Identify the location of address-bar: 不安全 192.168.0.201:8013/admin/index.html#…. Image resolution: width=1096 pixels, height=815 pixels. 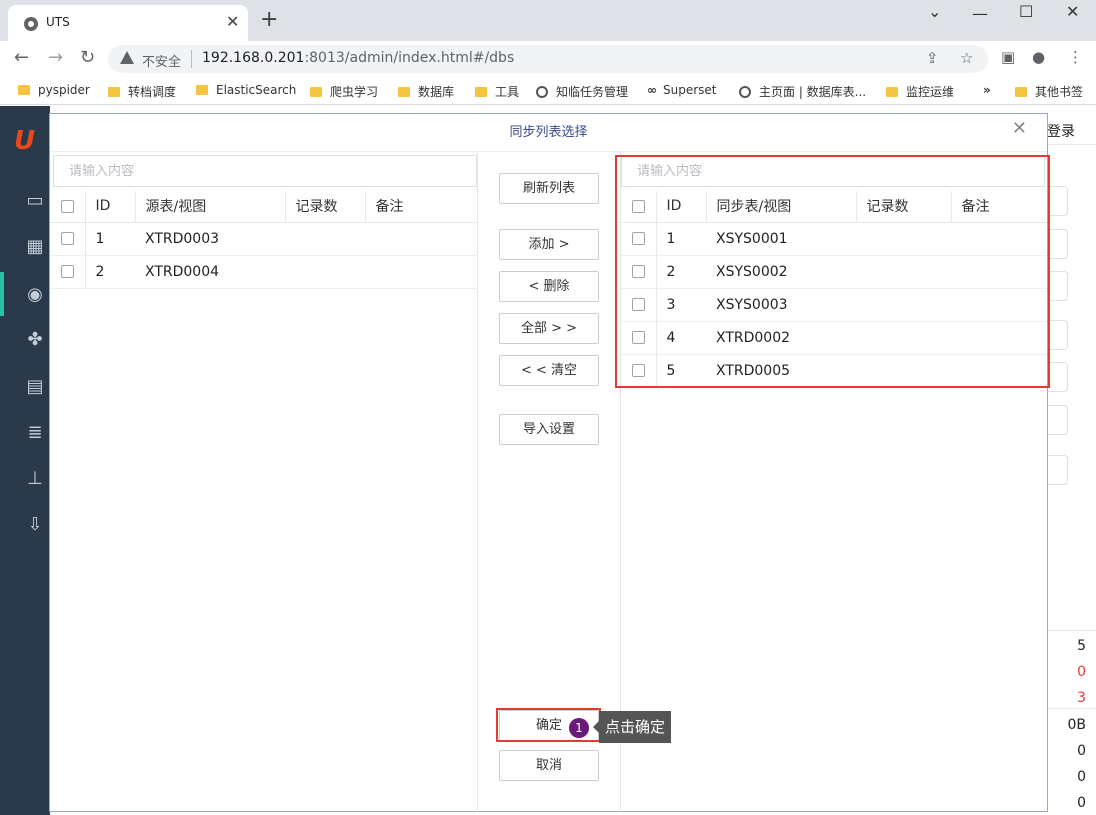
(548, 59).